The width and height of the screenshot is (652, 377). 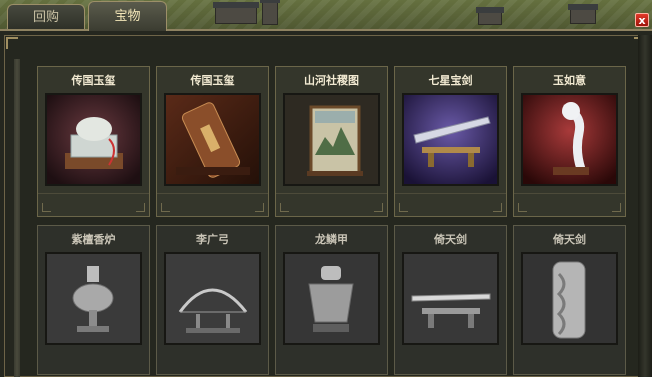 I want to click on panel-rail, so click(x=17, y=218).